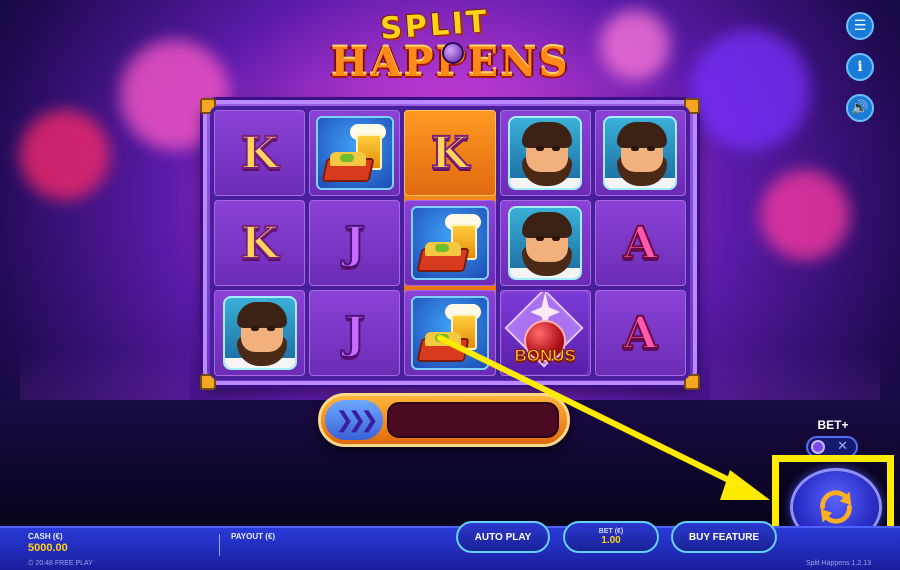  I want to click on time-mode-text: 20:48 FREE PLAY, so click(64, 563).